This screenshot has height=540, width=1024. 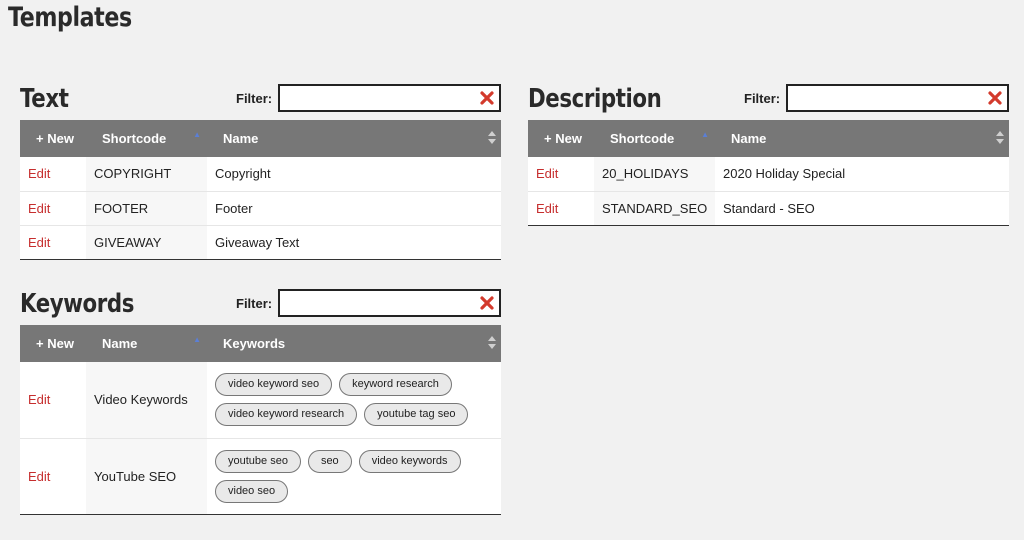 I want to click on description-filter-box, so click(x=897, y=98).